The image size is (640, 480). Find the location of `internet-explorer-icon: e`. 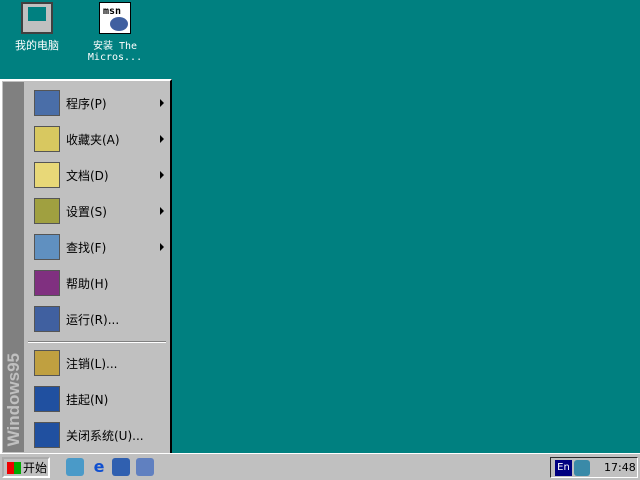

internet-explorer-icon: e is located at coordinates (99, 467).